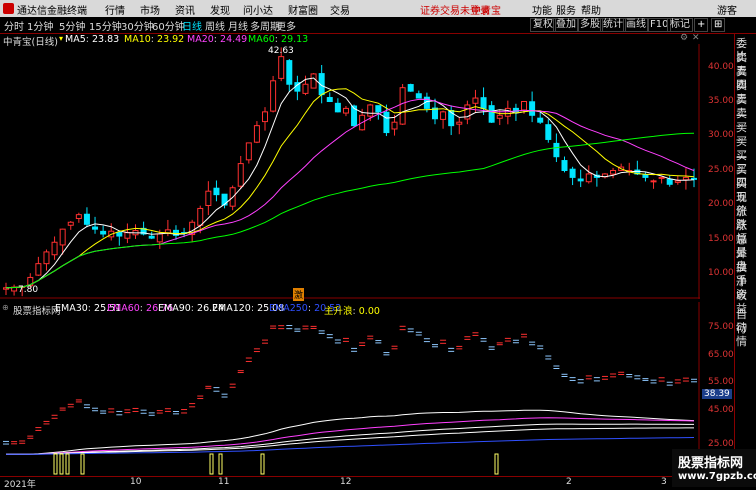 This screenshot has width=756, height=490. Describe the element at coordinates (721, 355) in the screenshot. I see `sub-tick: 65.00` at that location.